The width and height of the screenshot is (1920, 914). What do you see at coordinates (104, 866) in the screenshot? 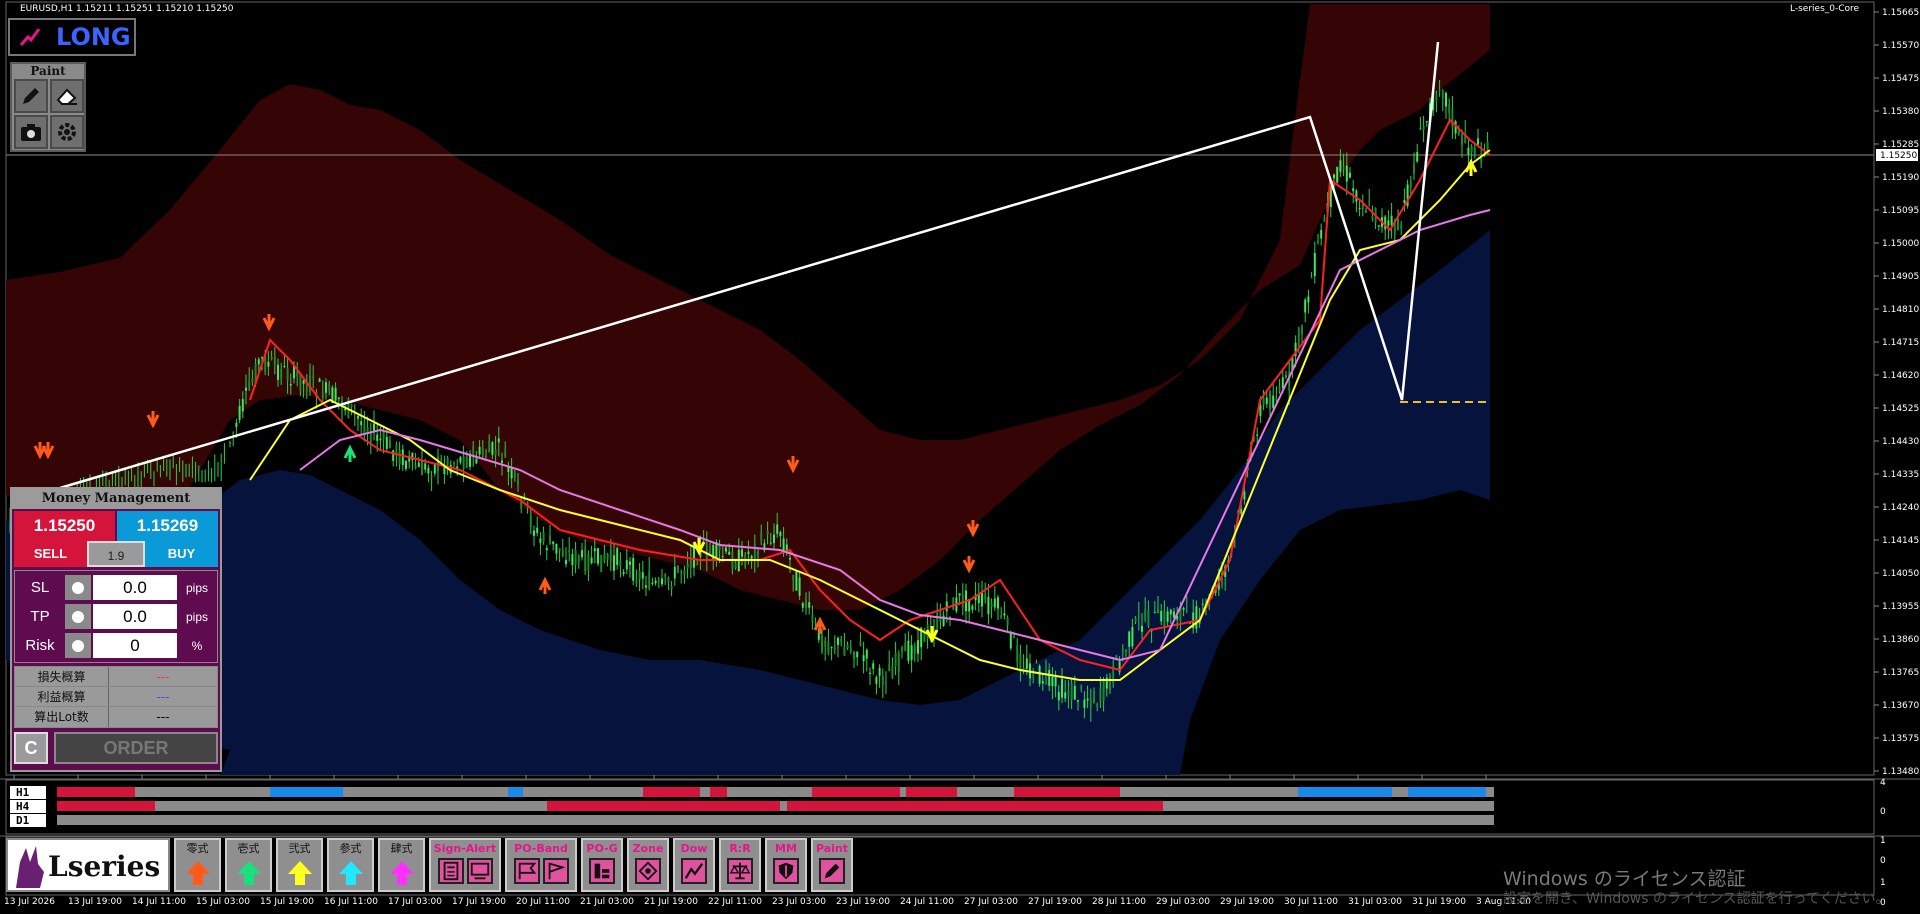
I see `logo-text: Lseries` at bounding box center [104, 866].